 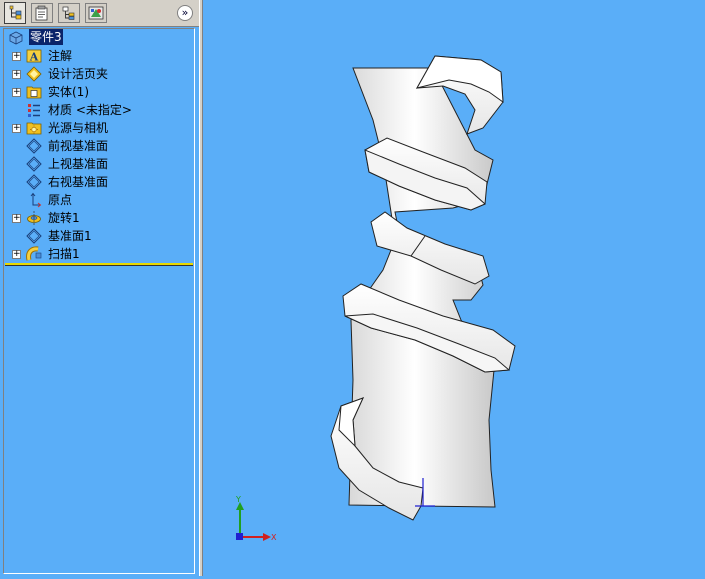 I want to click on tree-item-label: 旋转1, so click(x=64, y=218).